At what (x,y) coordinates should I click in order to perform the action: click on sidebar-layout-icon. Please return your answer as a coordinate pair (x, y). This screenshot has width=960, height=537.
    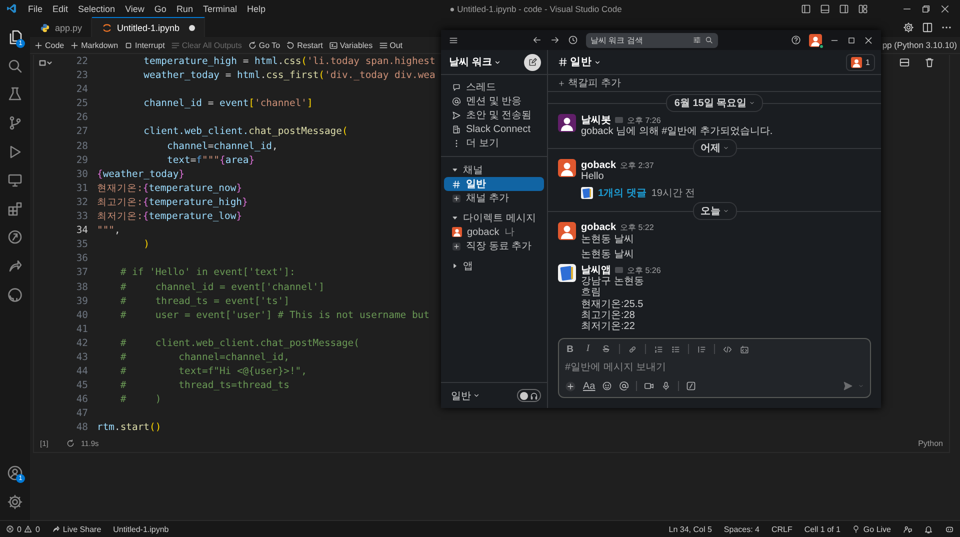
    Looking at the image, I should click on (806, 9).